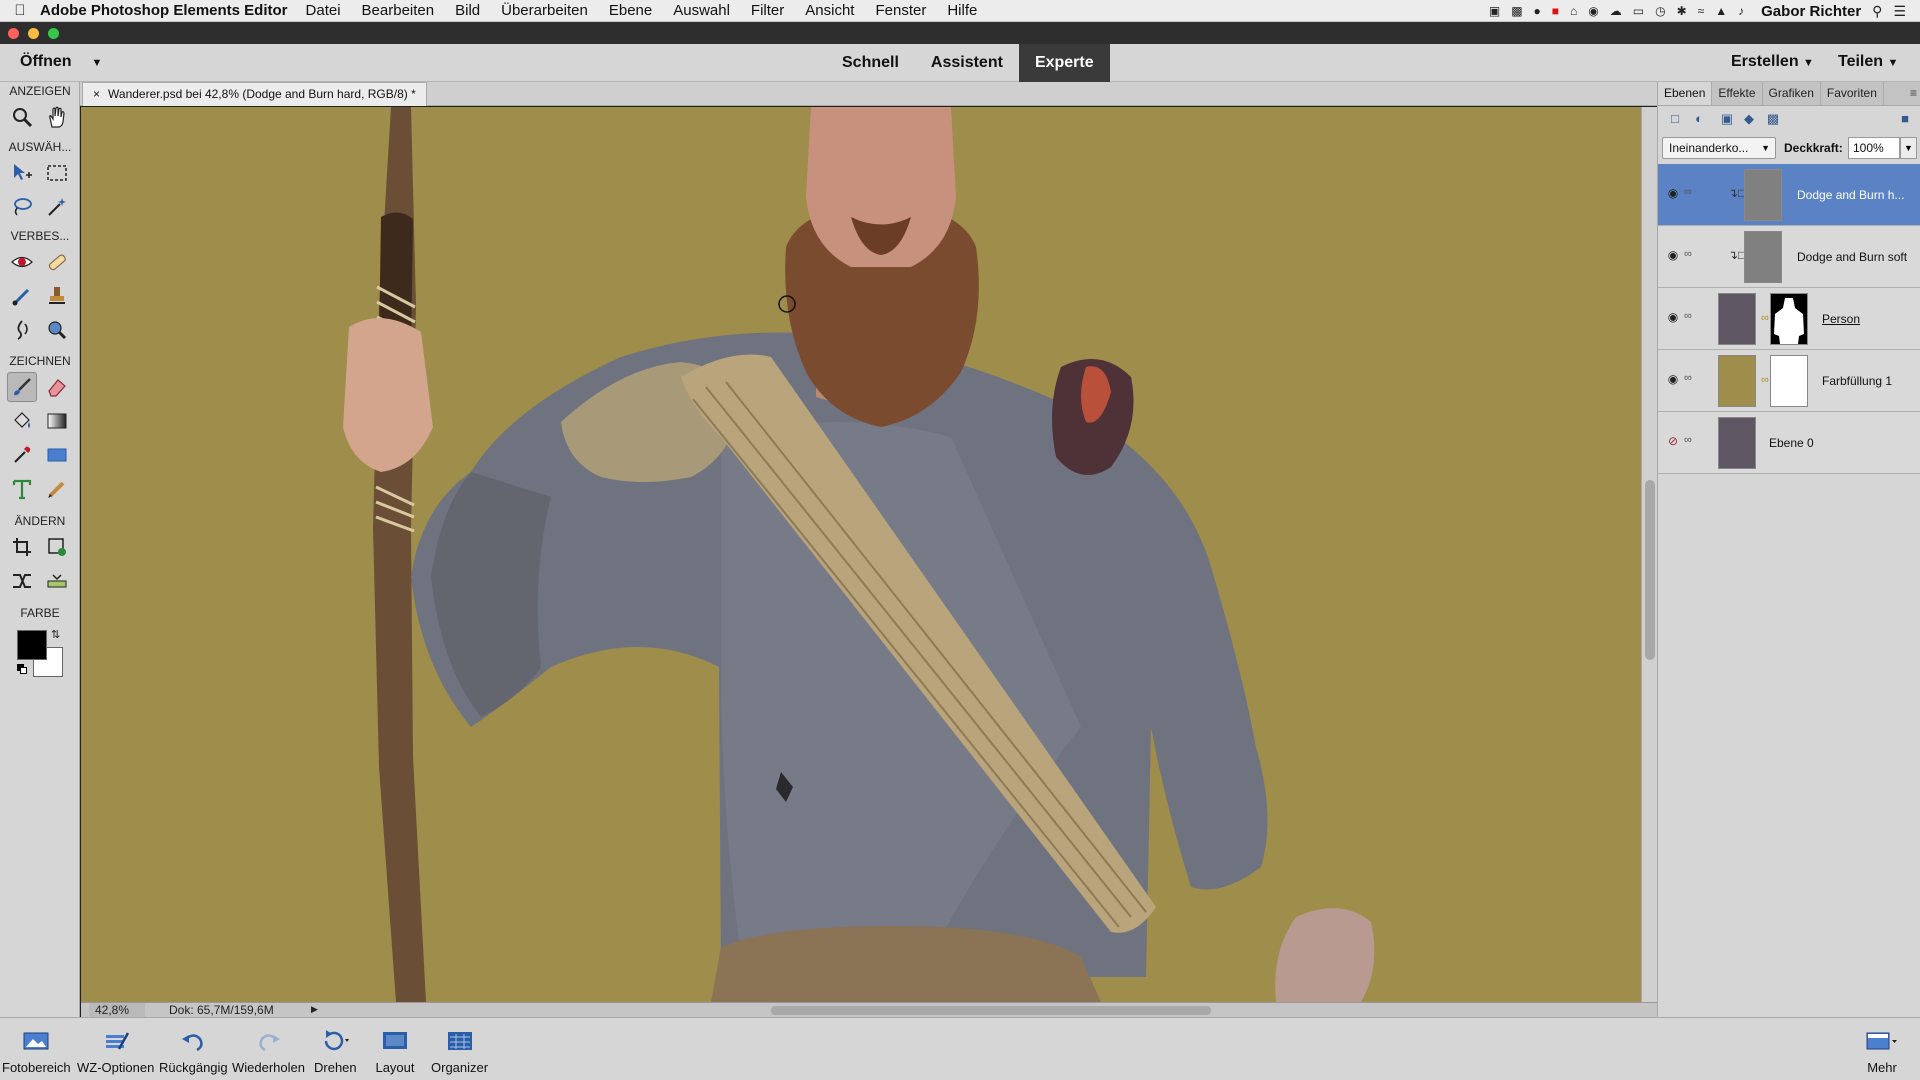 This screenshot has width=1920, height=1080. I want to click on close-icon: ×, so click(96, 94).